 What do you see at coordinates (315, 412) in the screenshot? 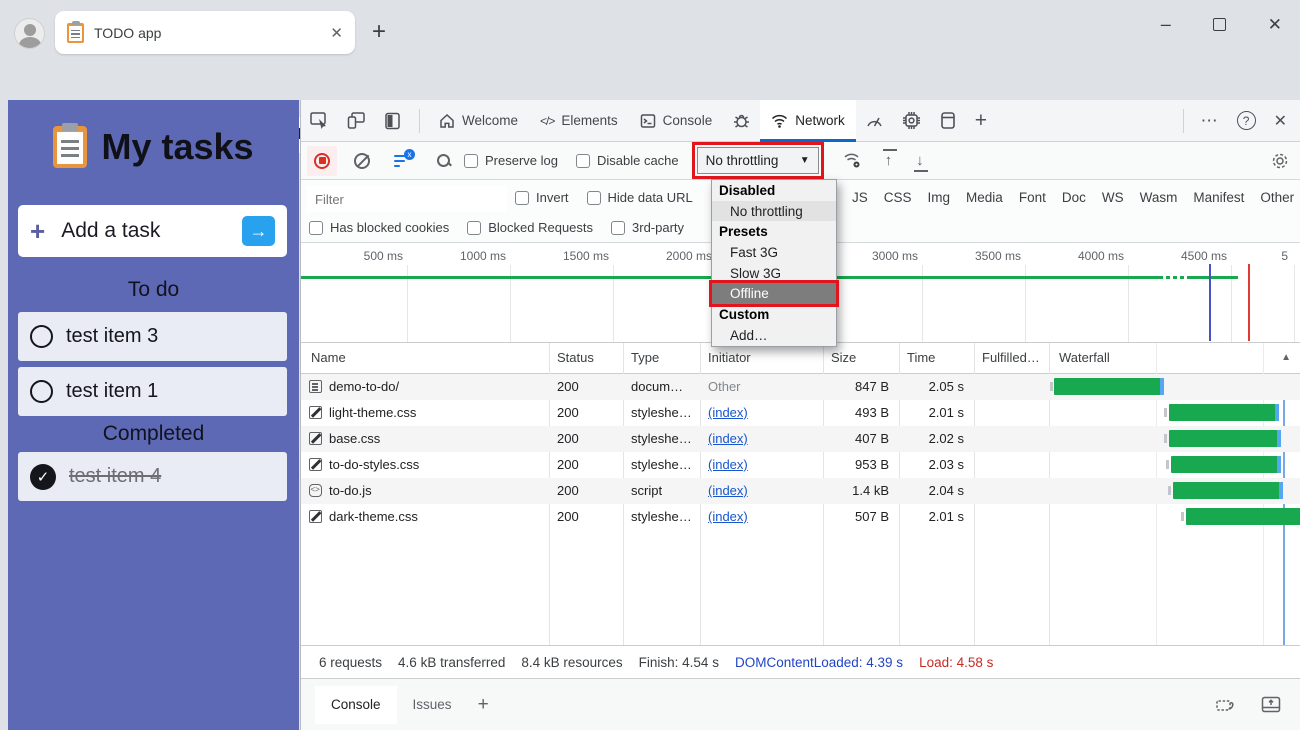
I see `stylesheet-file-icon` at bounding box center [315, 412].